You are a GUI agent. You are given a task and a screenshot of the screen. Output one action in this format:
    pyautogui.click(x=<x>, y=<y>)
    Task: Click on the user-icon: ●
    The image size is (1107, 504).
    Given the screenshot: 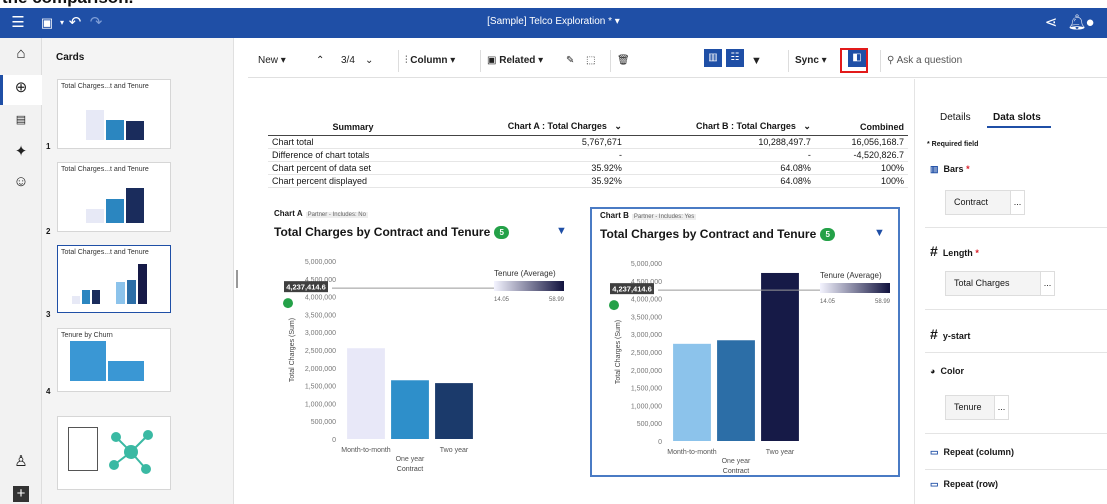 What is the action you would take?
    pyautogui.click(x=1090, y=23)
    